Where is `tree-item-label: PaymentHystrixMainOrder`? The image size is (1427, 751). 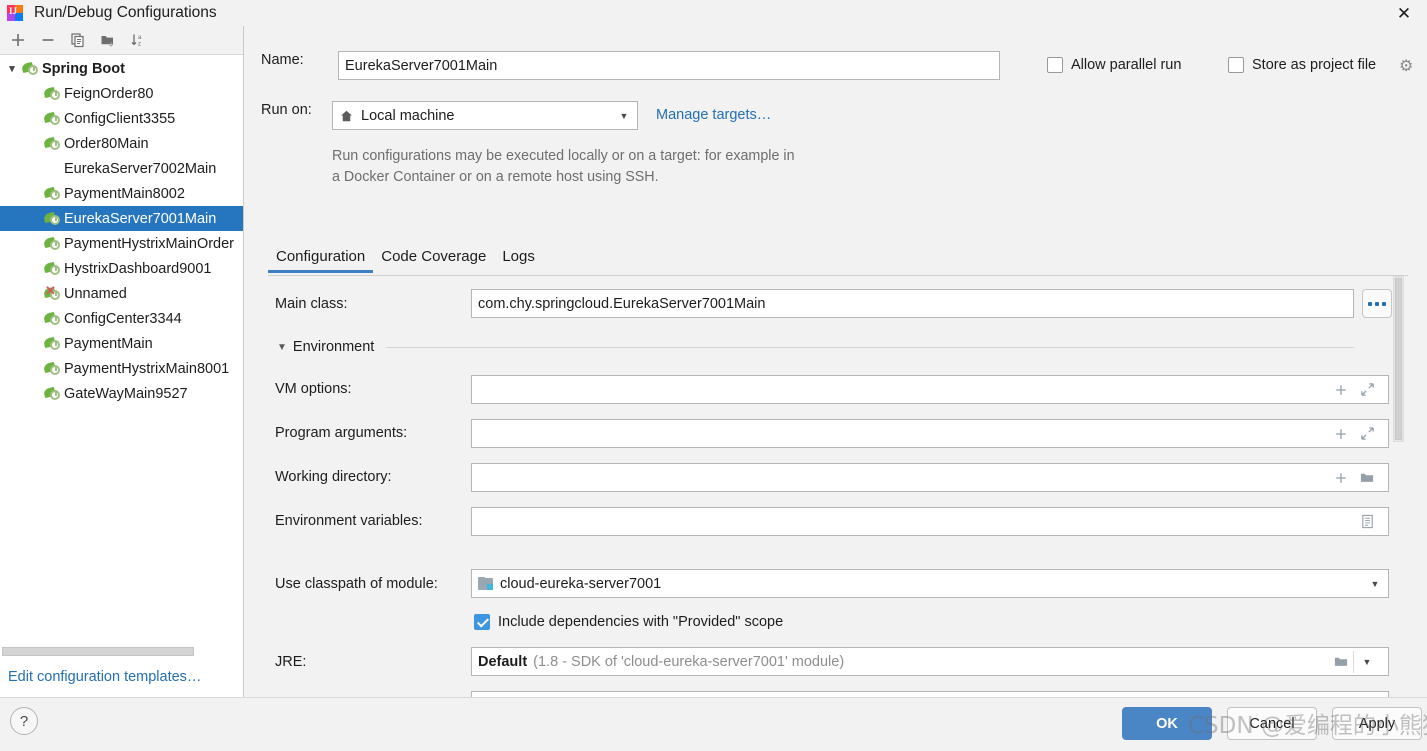 tree-item-label: PaymentHystrixMainOrder is located at coordinates (149, 243).